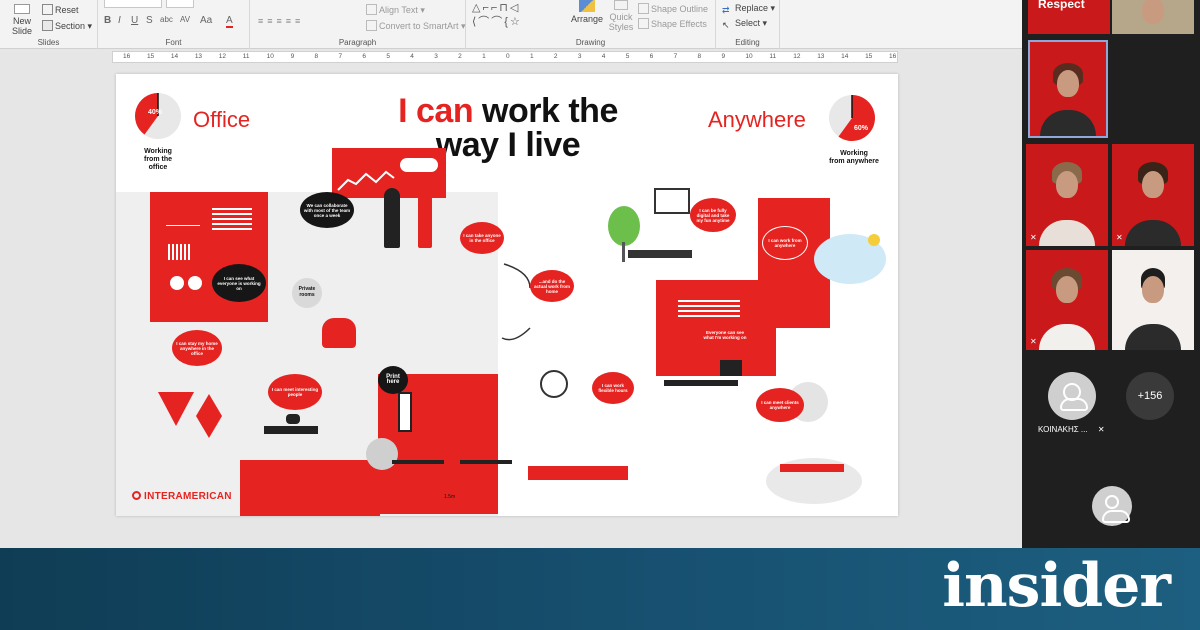 The image size is (1200, 630). I want to click on font-size-select, so click(180, 4).